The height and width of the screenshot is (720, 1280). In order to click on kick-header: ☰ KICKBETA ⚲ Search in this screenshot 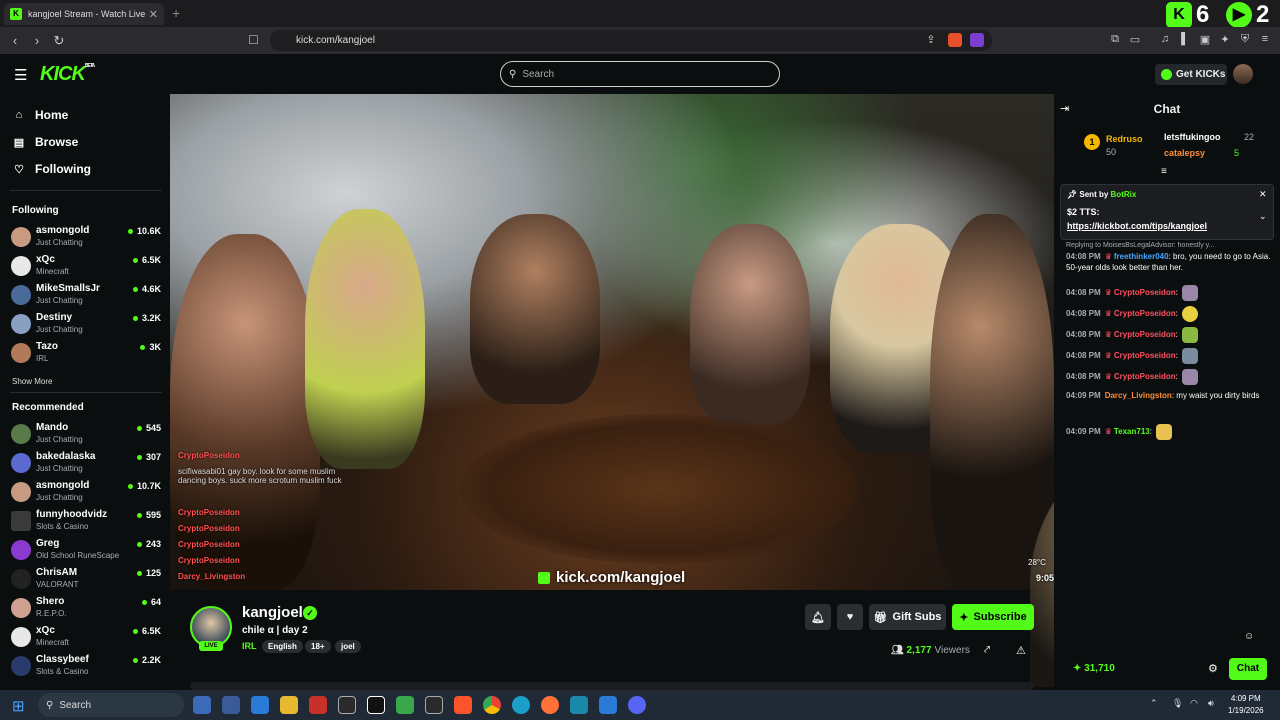, I will do `click(640, 74)`.